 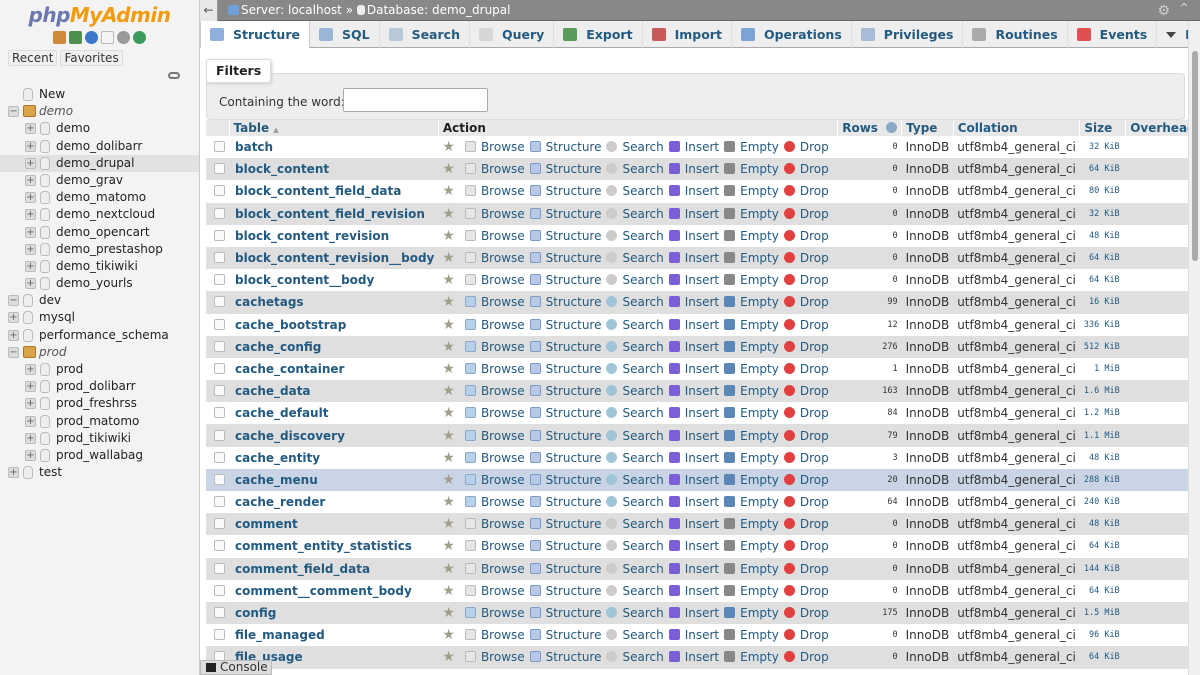 What do you see at coordinates (334, 324) in the screenshot?
I see `table-name: cache_bootstrap` at bounding box center [334, 324].